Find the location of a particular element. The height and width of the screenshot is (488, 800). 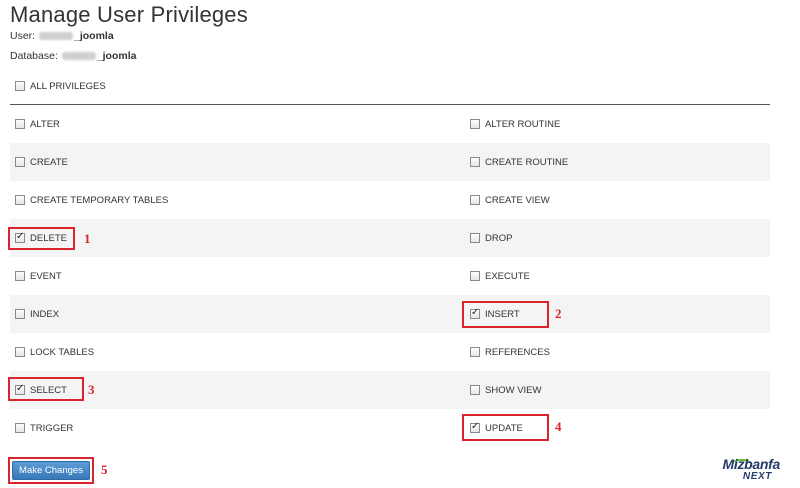

privilege-label: EXECUTE is located at coordinates (507, 276).